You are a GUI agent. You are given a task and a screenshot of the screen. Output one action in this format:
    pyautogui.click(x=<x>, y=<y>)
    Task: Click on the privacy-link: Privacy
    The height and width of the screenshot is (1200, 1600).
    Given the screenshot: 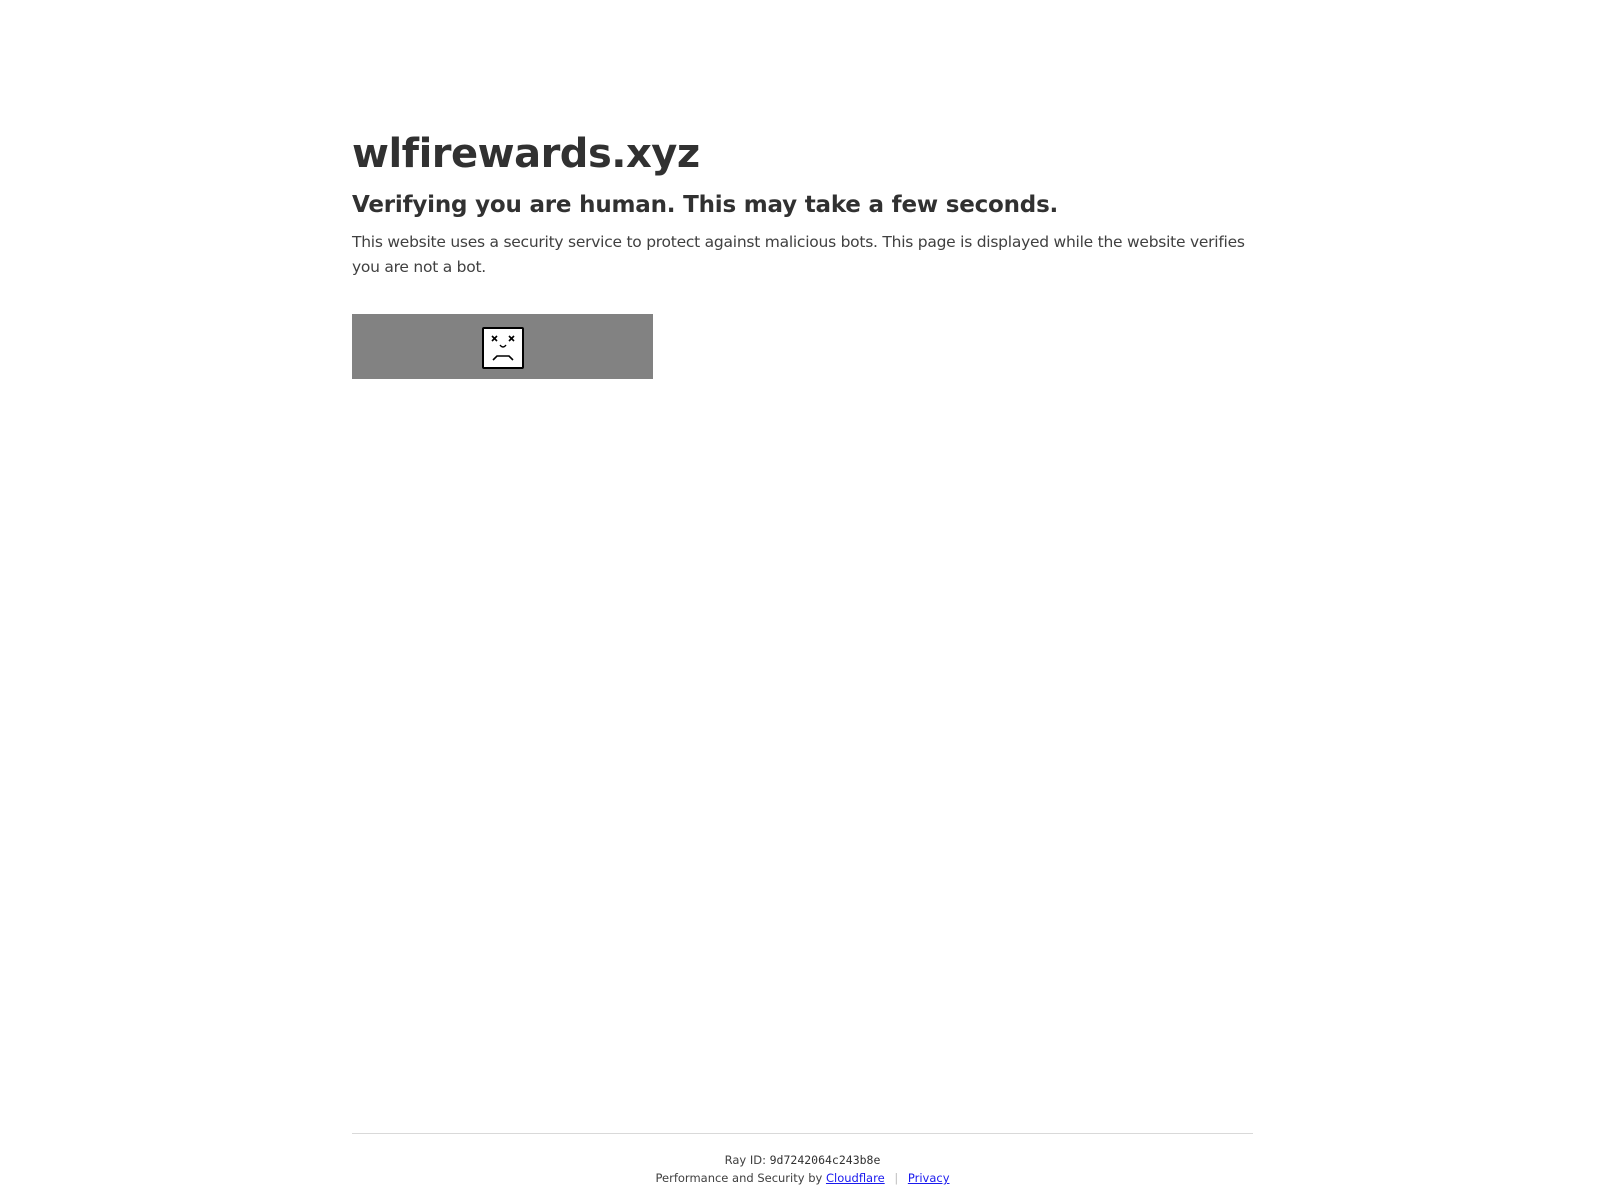 What is the action you would take?
    pyautogui.click(x=929, y=1178)
    